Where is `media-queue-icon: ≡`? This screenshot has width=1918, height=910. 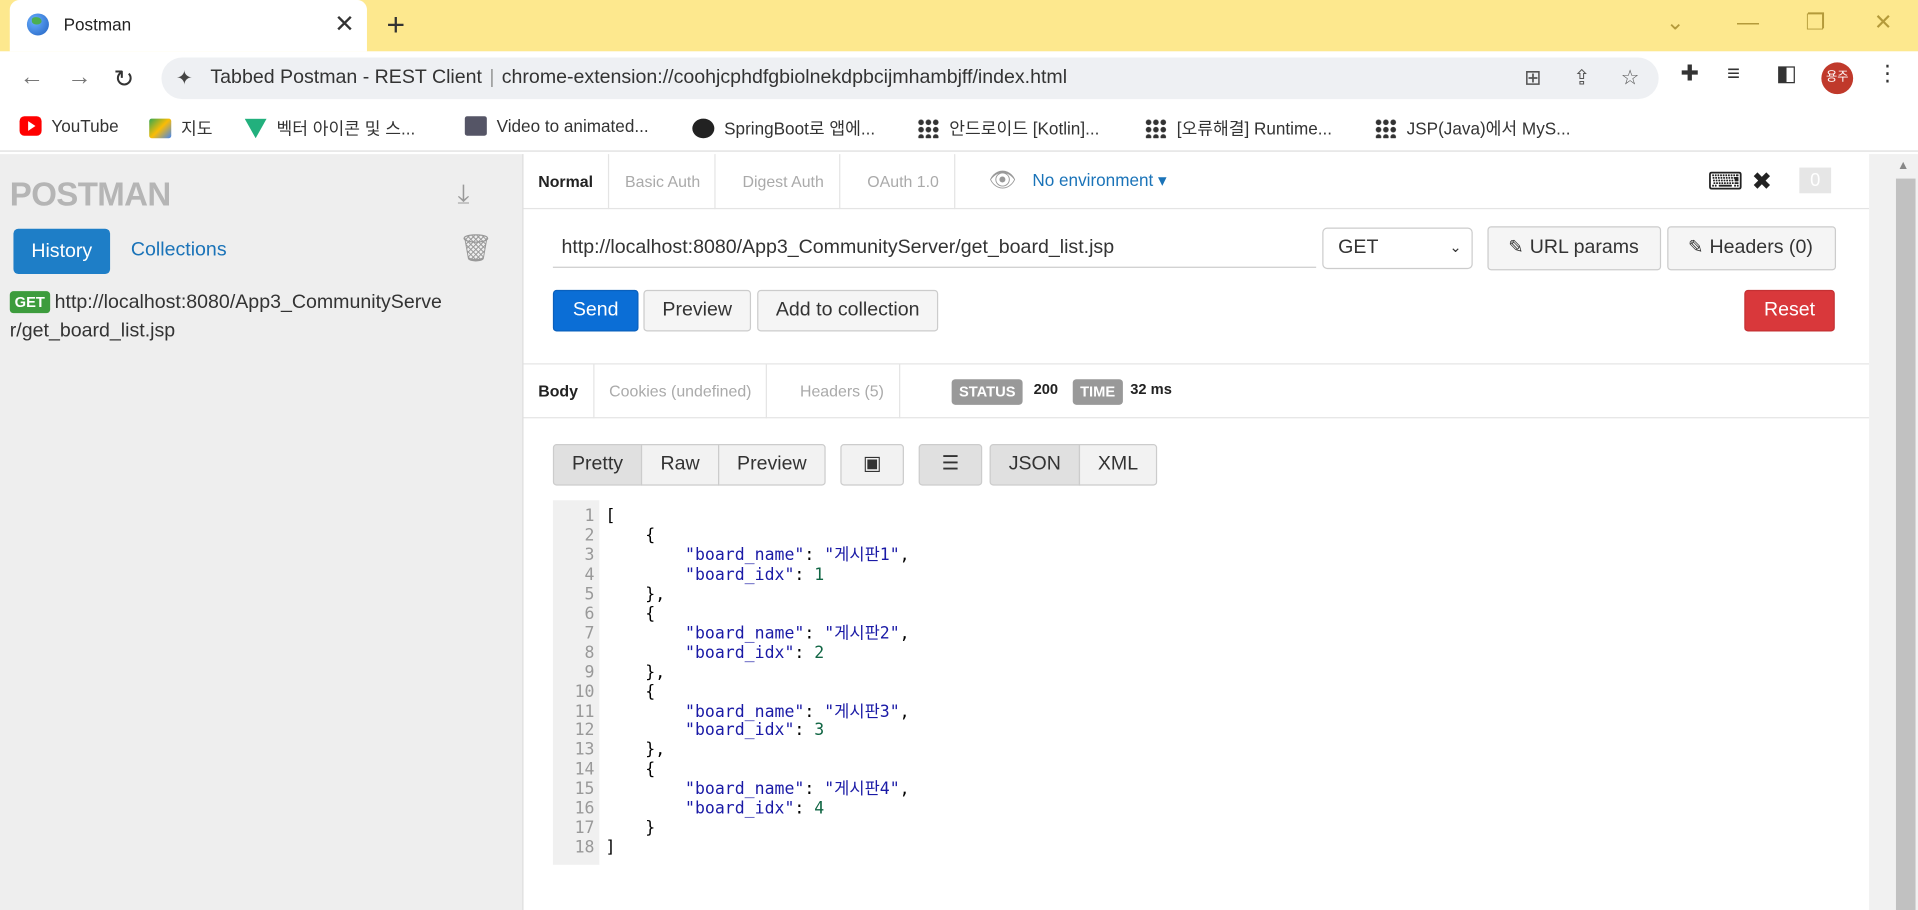 media-queue-icon: ≡ is located at coordinates (1733, 74).